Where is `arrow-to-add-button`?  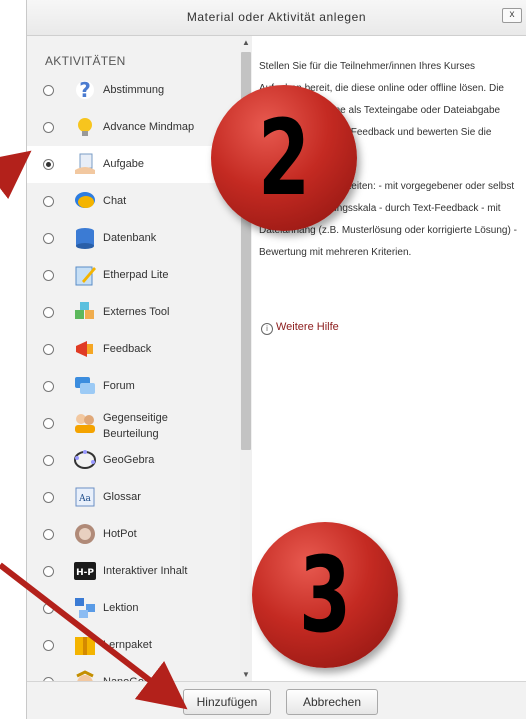 arrow-to-add-button is located at coordinates (94, 636).